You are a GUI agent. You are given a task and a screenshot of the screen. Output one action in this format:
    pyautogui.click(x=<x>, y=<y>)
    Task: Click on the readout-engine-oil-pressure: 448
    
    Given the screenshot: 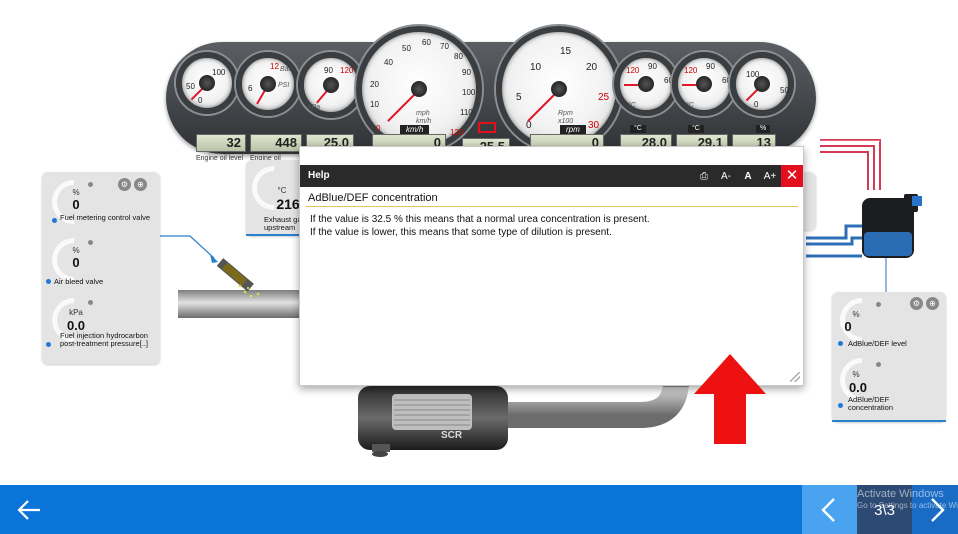 What is the action you would take?
    pyautogui.click(x=276, y=143)
    